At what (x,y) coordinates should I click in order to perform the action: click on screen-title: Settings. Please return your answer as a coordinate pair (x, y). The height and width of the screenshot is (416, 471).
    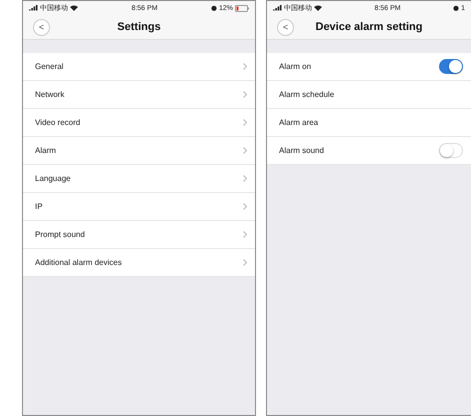
    Looking at the image, I should click on (139, 27).